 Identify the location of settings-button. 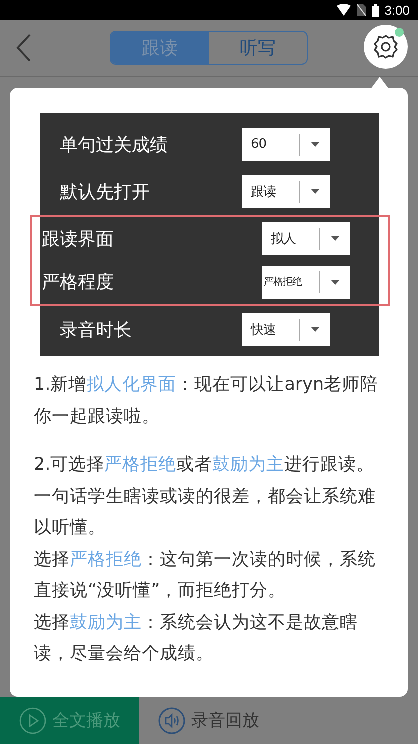
(386, 47).